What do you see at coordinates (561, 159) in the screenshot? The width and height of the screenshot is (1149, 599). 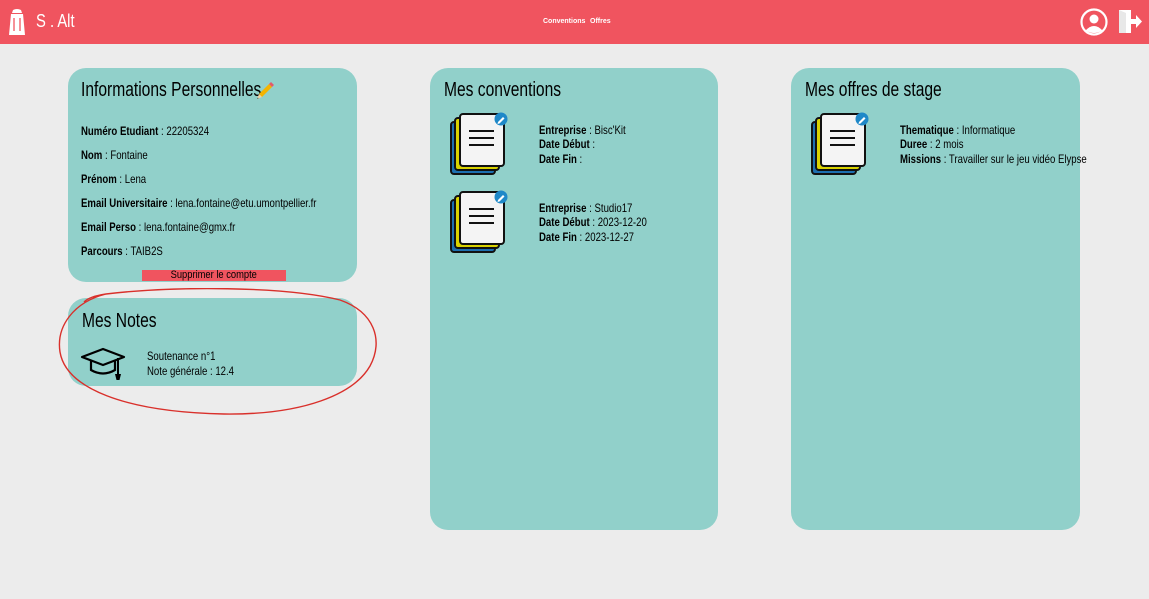 I see `convention-end-row: Date Fin :` at bounding box center [561, 159].